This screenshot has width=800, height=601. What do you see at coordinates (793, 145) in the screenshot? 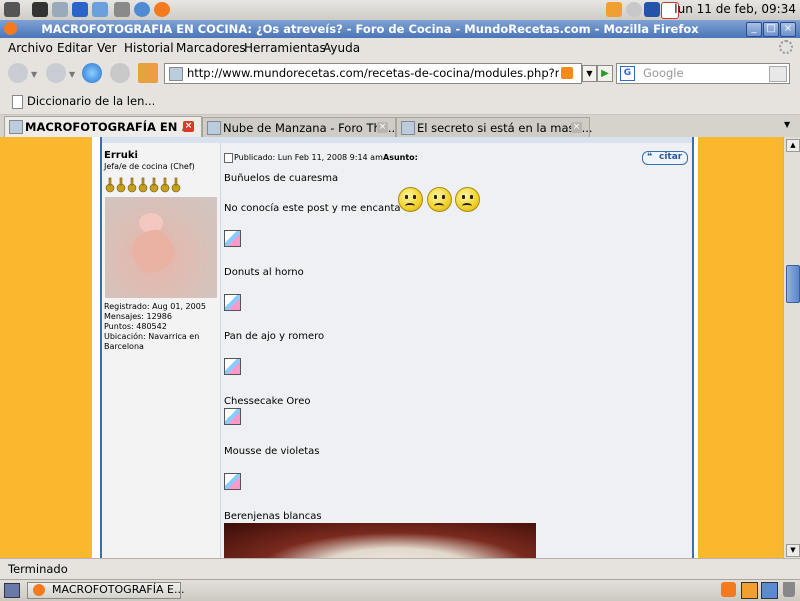
I see `scroll-up-button: ▲` at bounding box center [793, 145].